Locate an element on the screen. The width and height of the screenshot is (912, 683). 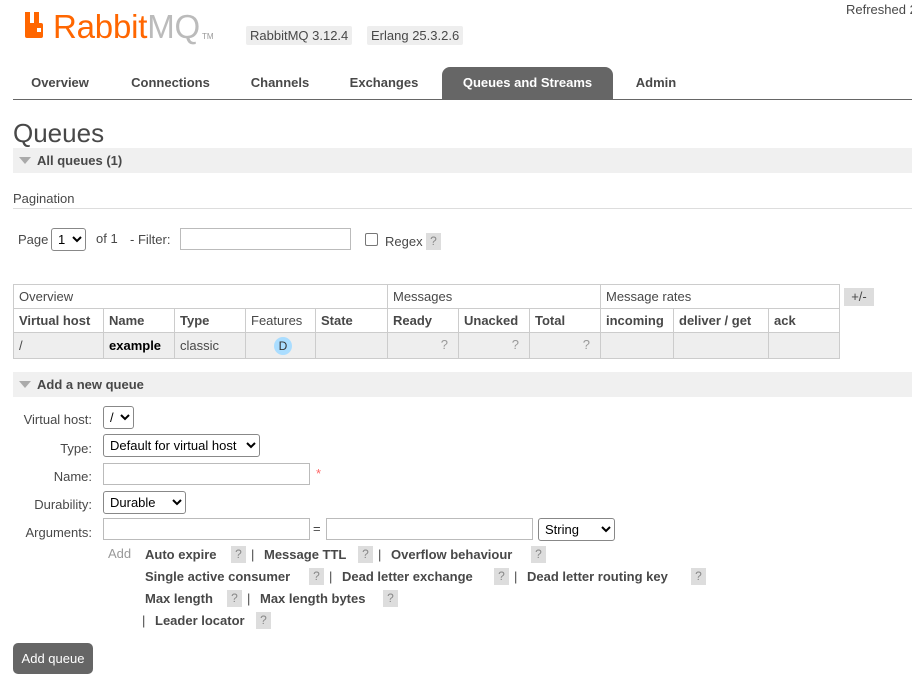
group-header-message-rates: Message rates is located at coordinates (720, 296).